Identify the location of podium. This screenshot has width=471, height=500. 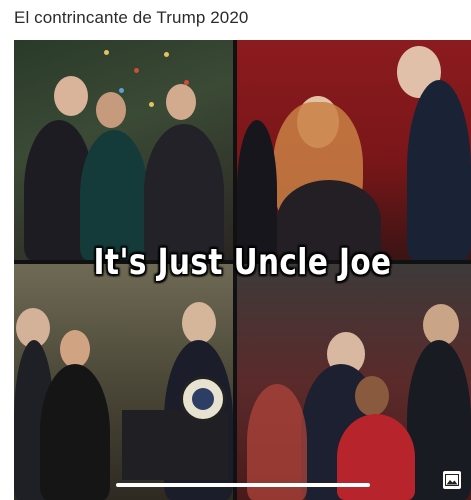
(175, 445).